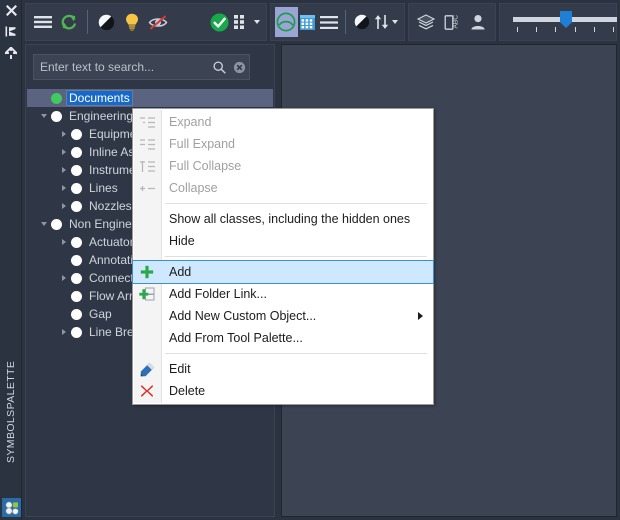 The image size is (620, 520). I want to click on collapse-icon, so click(147, 188).